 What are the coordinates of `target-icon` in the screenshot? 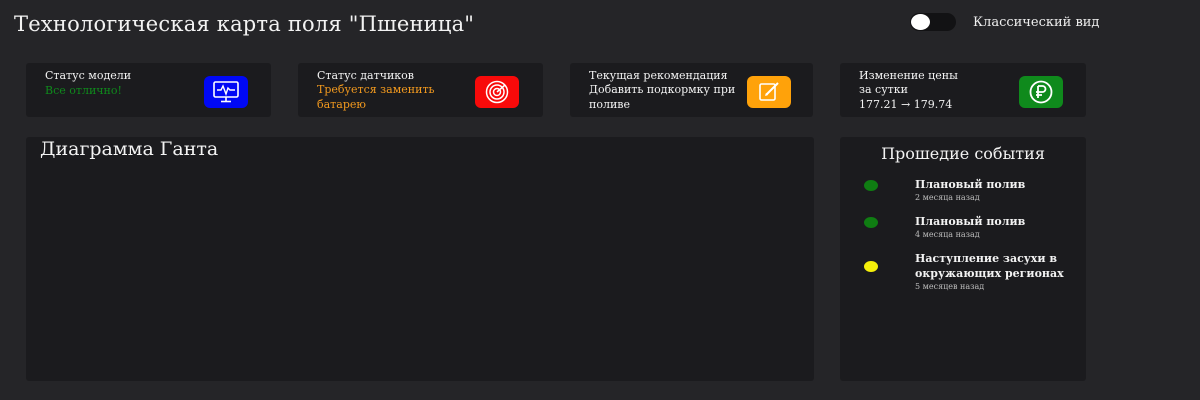 It's located at (497, 92).